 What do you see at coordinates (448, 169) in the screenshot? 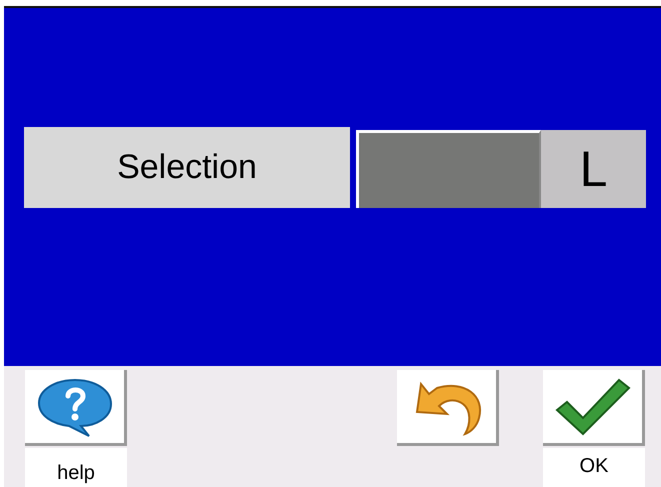
I see `selection-field` at bounding box center [448, 169].